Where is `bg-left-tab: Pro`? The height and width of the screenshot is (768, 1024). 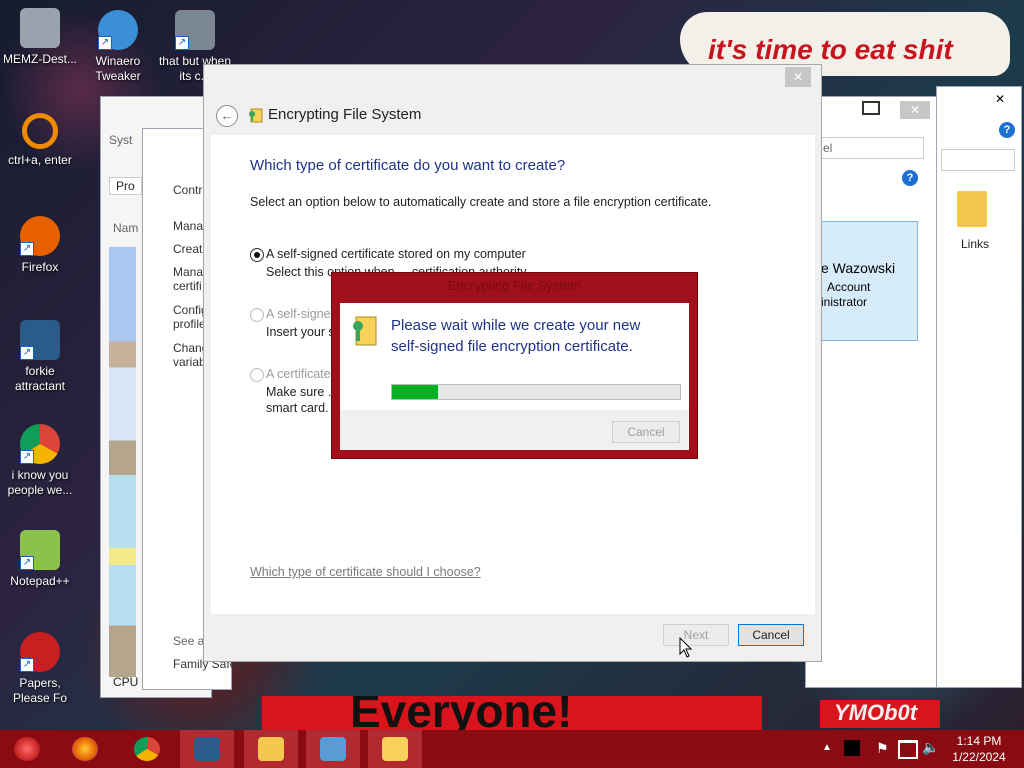
bg-left-tab: Pro is located at coordinates (125, 186).